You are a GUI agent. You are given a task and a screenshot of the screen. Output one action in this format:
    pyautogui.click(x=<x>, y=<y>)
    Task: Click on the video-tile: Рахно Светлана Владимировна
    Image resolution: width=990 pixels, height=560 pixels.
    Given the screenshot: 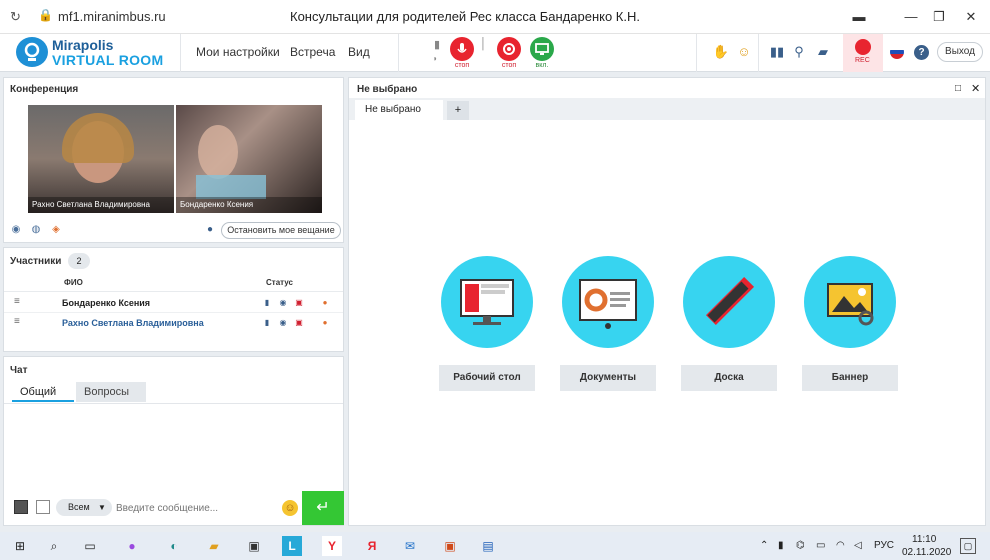 What is the action you would take?
    pyautogui.click(x=101, y=159)
    